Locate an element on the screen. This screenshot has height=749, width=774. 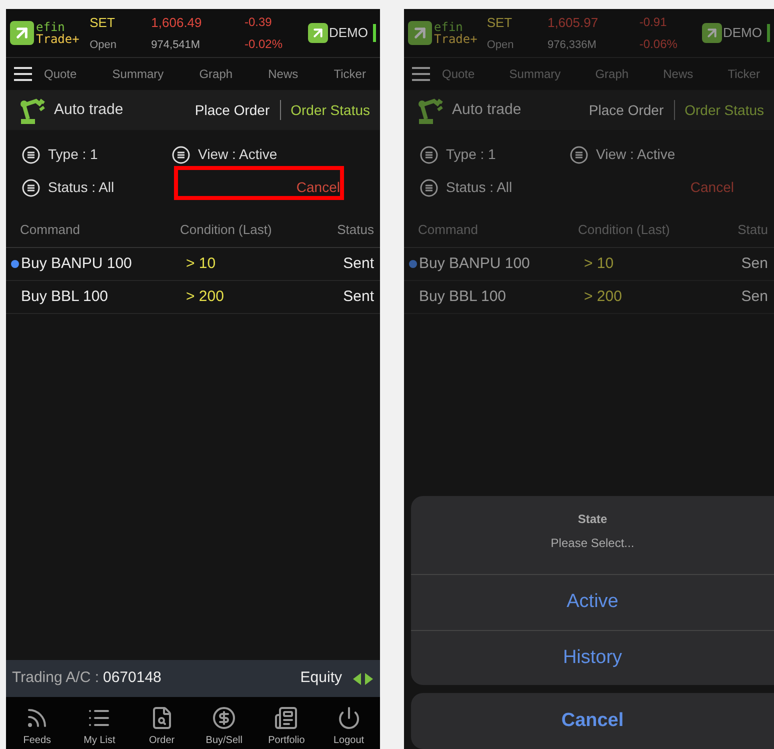
nav-button: Order is located at coordinates (161, 727).